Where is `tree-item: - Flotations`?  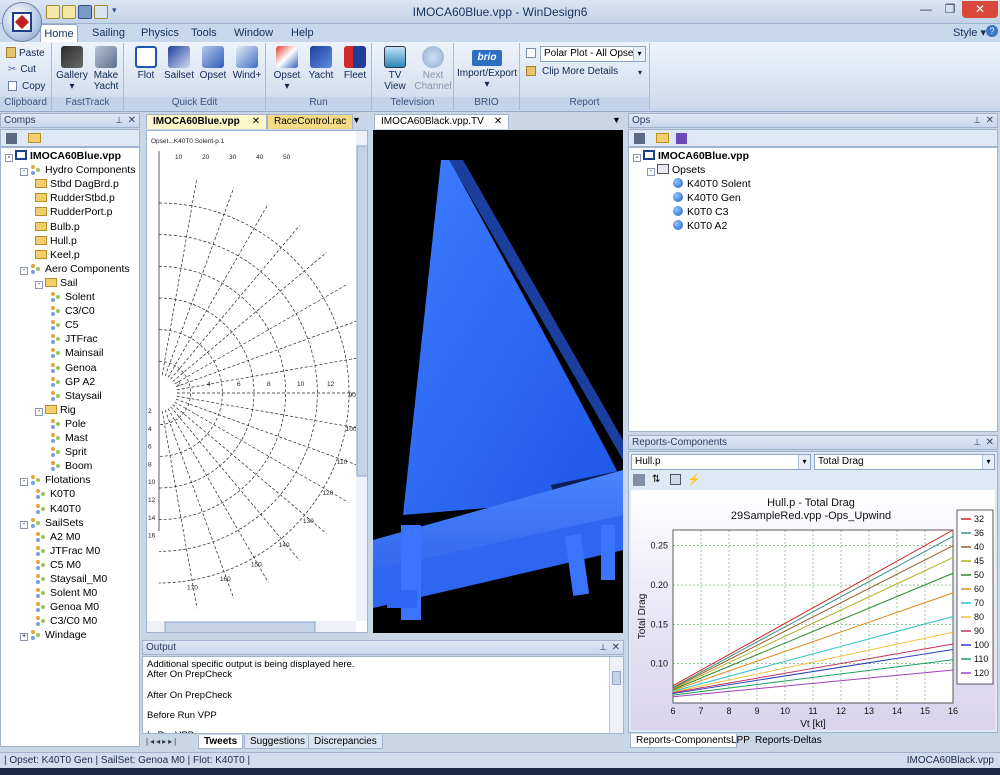
tree-item: - Flotations is located at coordinates (55, 480).